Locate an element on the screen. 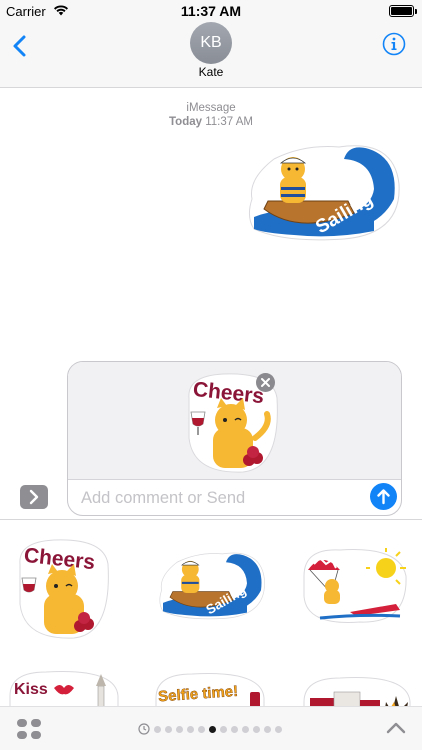 The height and width of the screenshot is (750, 422). drawer-sticker-village is located at coordinates (356, 689).